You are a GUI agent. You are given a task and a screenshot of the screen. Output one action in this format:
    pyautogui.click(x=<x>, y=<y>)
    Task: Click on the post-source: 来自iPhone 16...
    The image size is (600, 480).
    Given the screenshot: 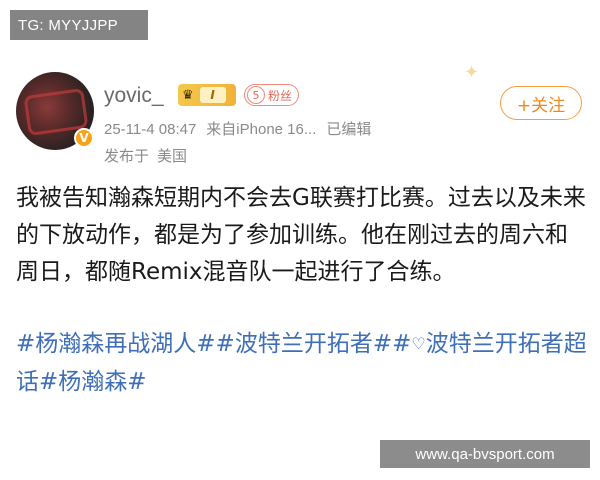 What is the action you would take?
    pyautogui.click(x=261, y=129)
    